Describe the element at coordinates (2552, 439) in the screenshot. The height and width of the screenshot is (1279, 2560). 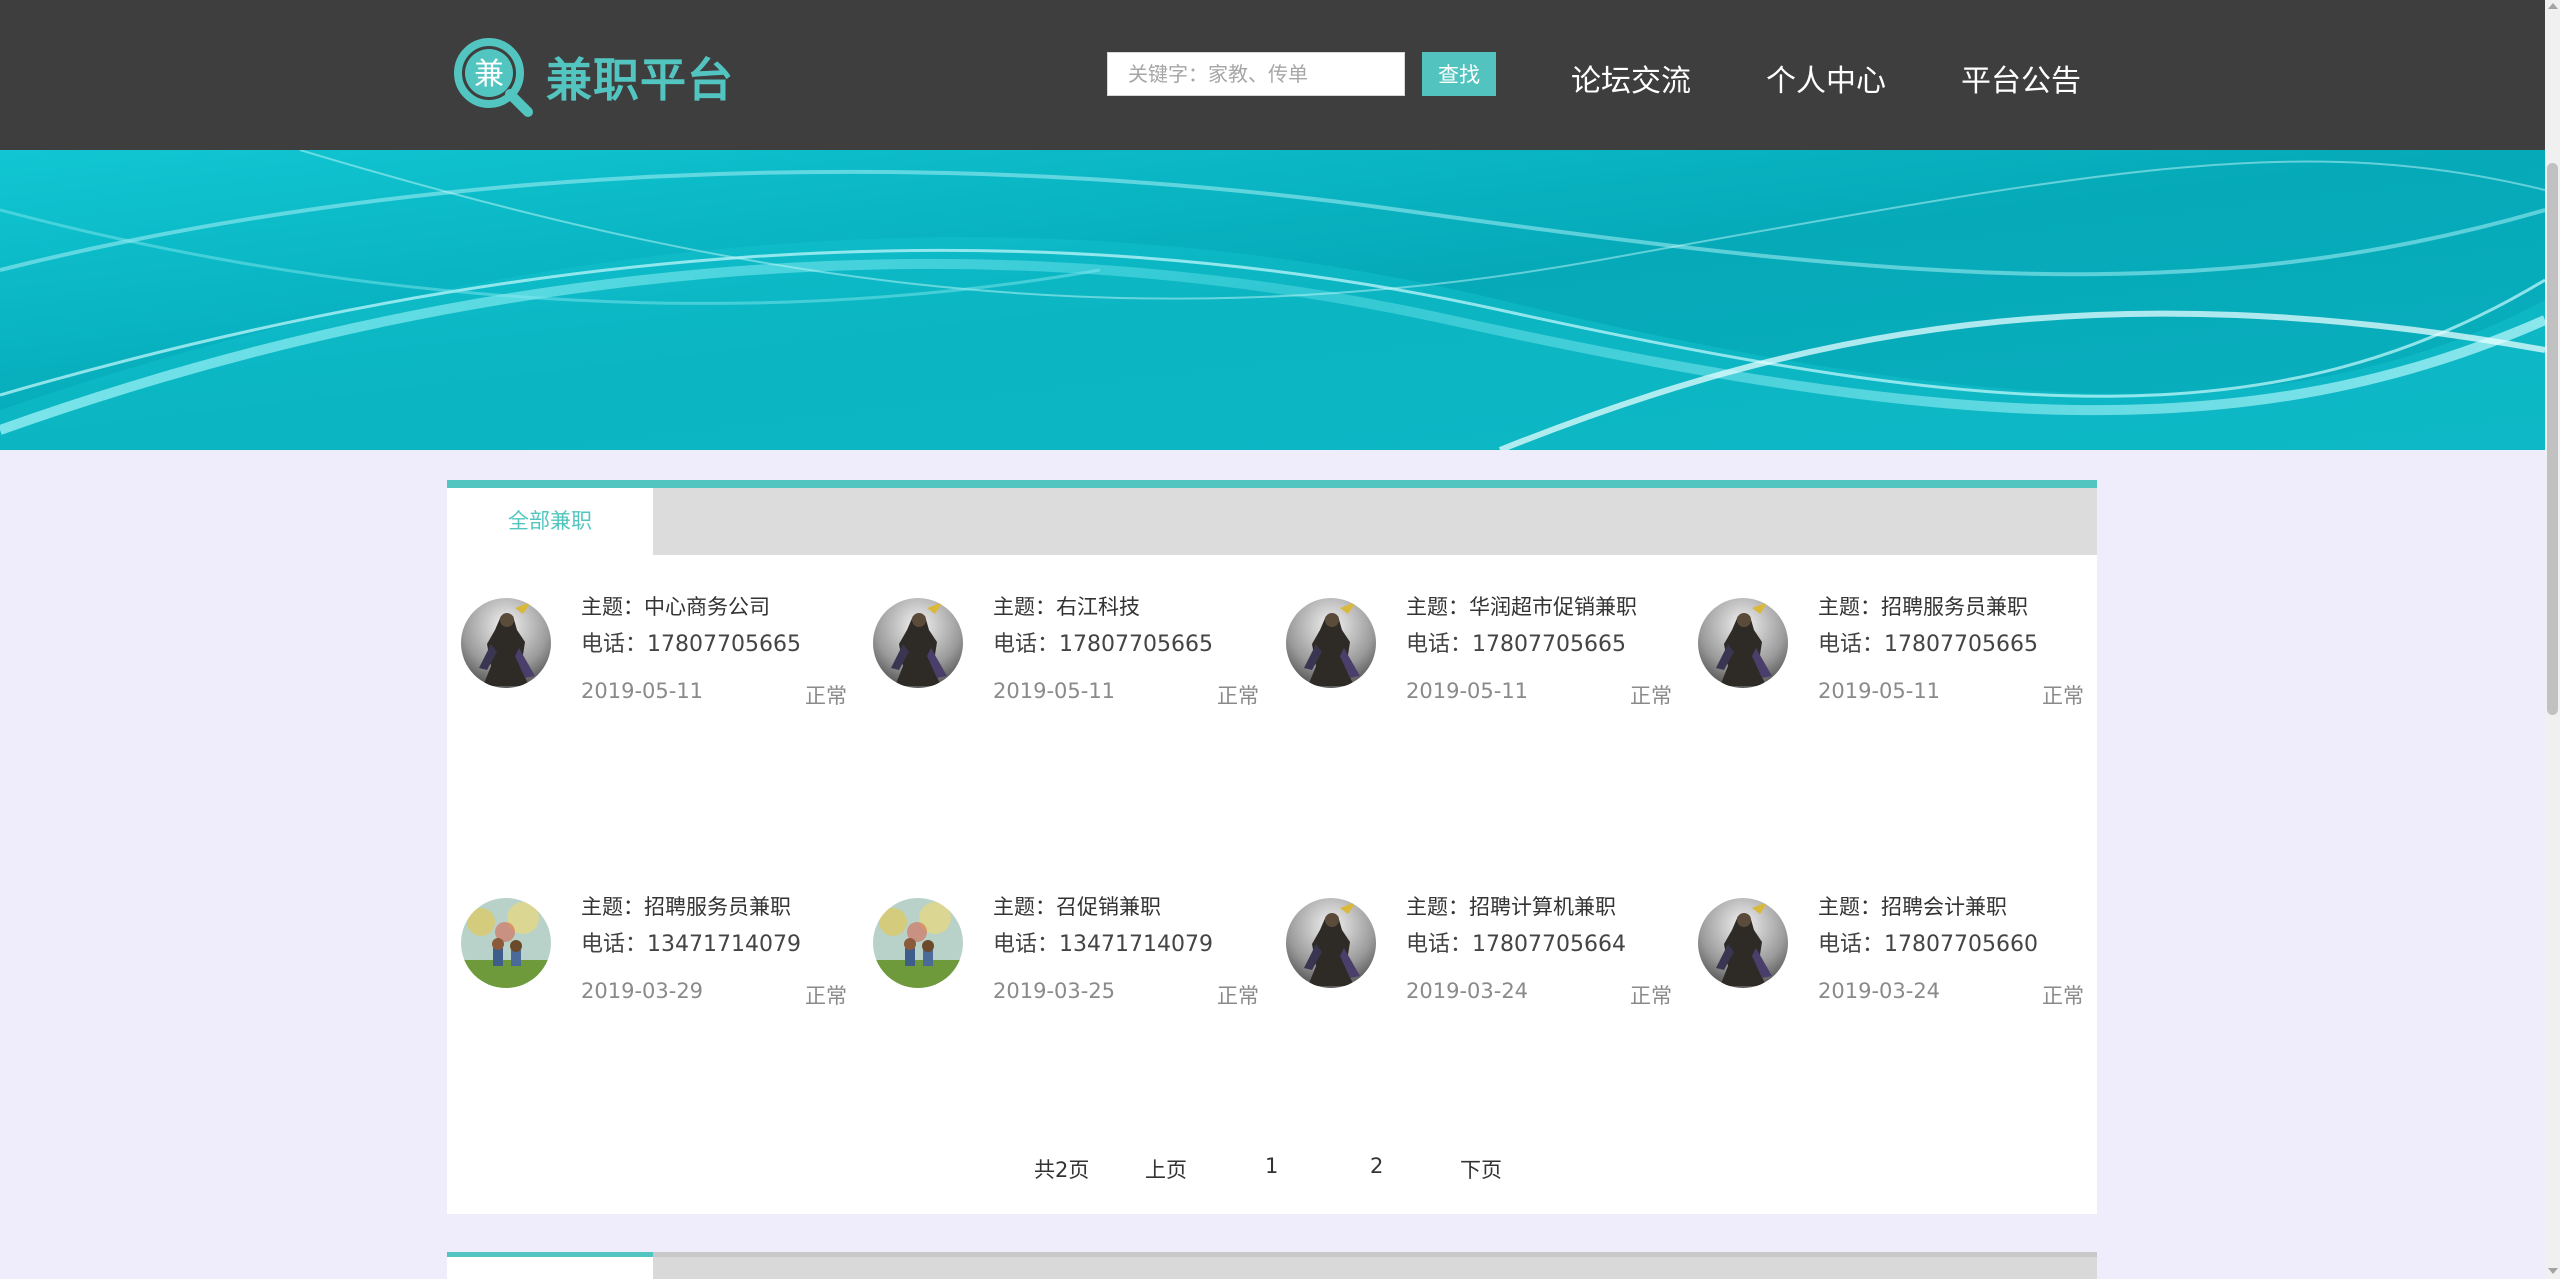
I see `scrollbar-thumb` at that location.